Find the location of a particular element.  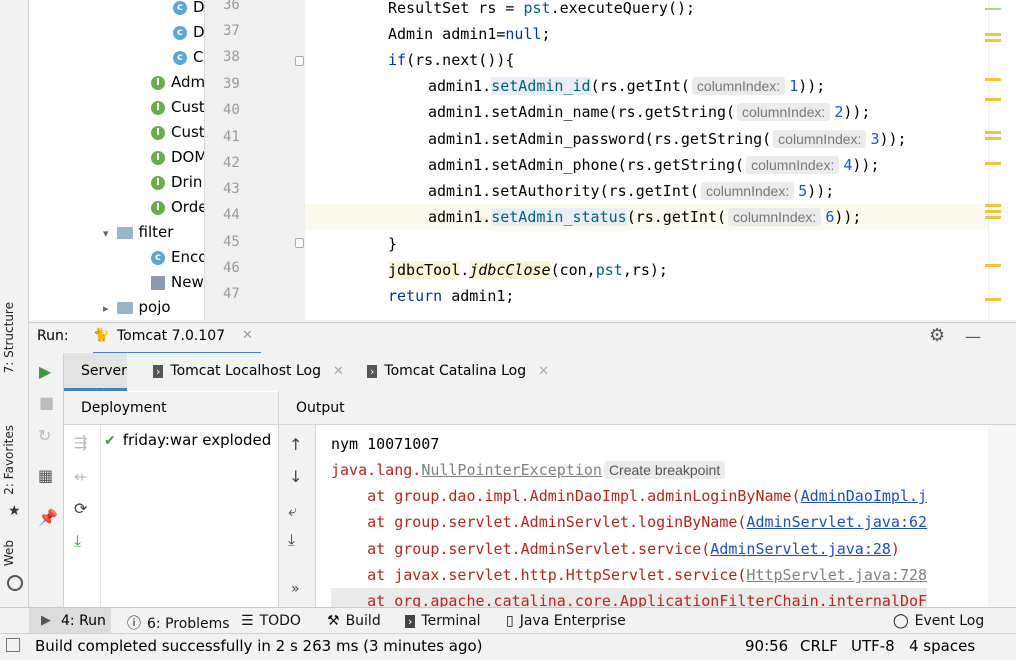

tree-folder-pojo: ▸ pojo is located at coordinates (137, 307).